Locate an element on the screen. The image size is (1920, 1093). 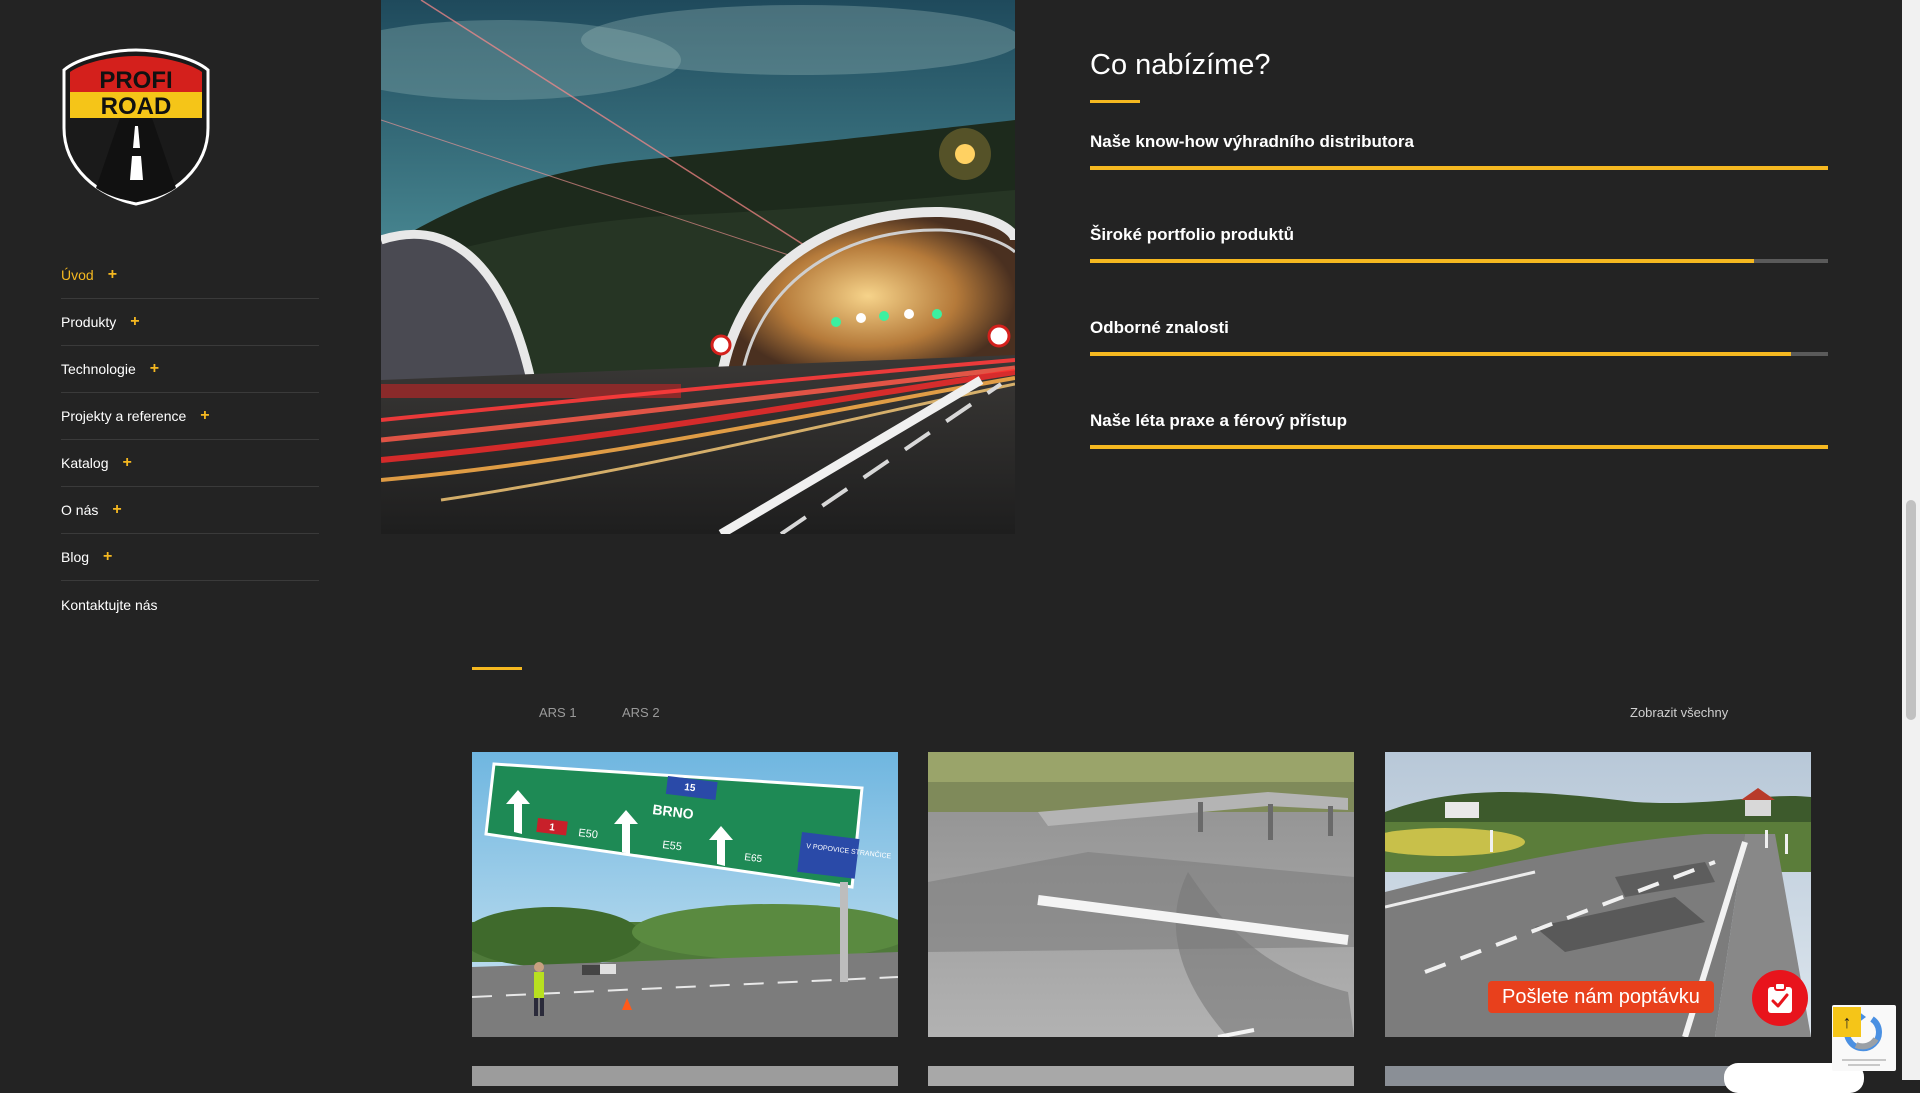
route-e50: E50 is located at coordinates (588, 834).